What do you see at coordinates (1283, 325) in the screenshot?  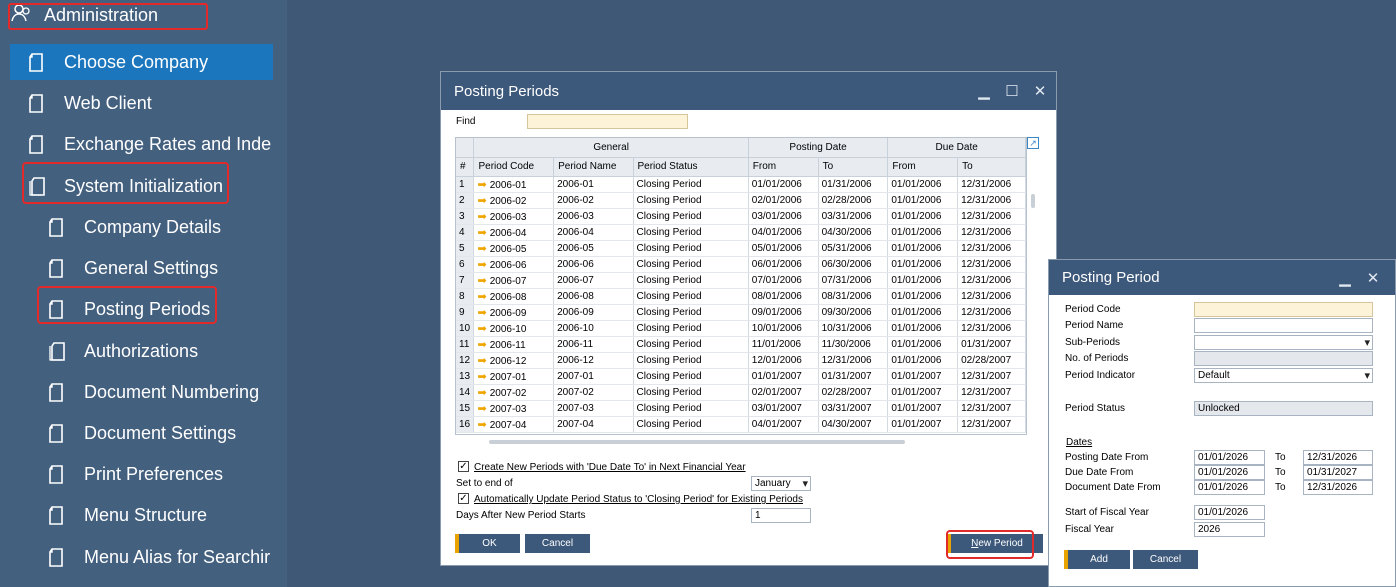 I see `period-name-input` at bounding box center [1283, 325].